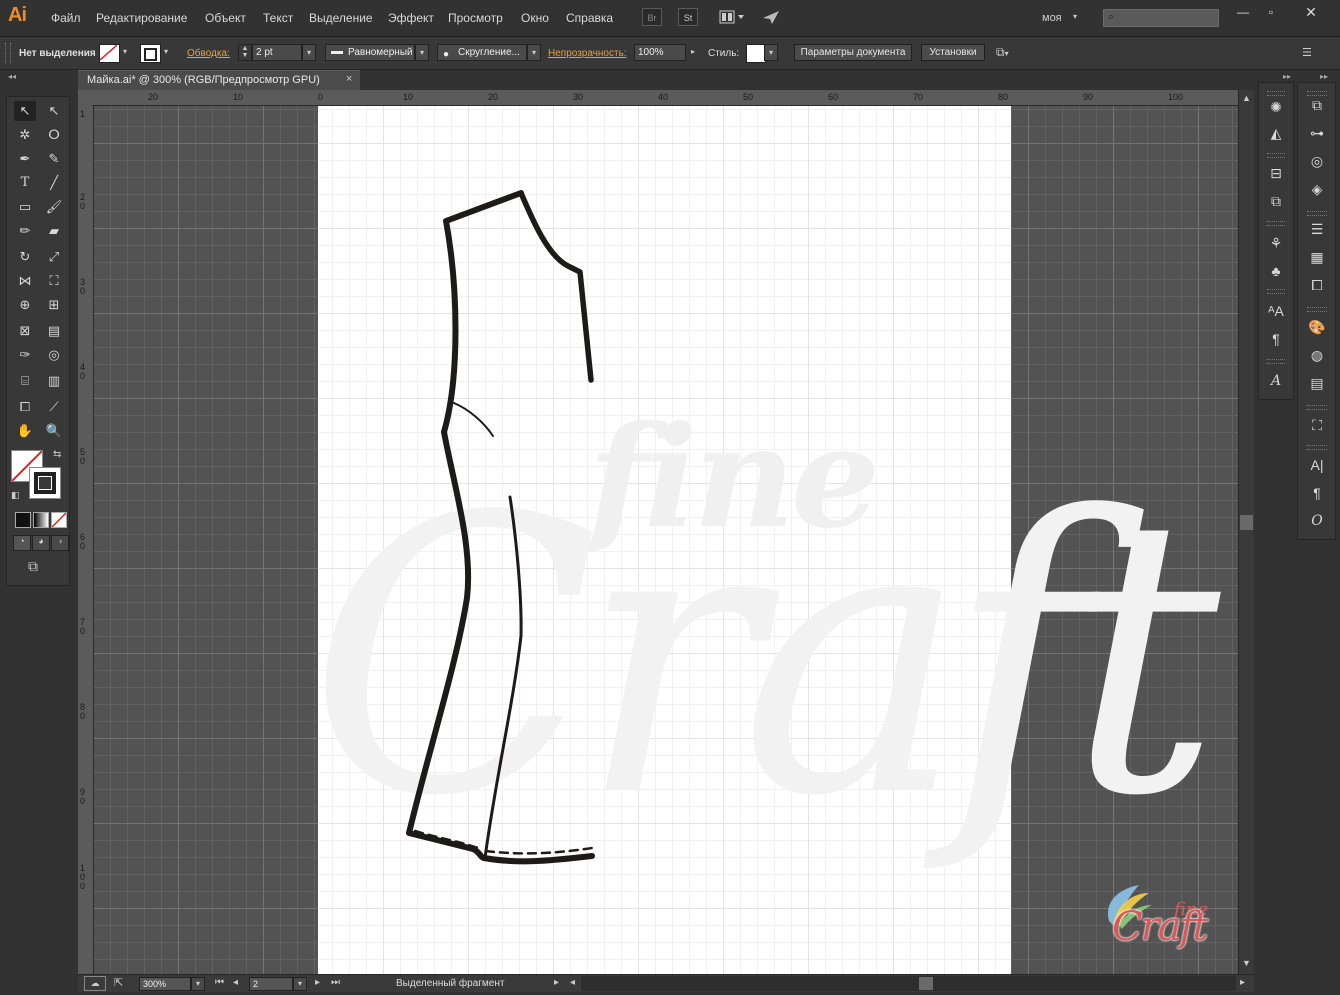  What do you see at coordinates (54, 207) in the screenshot?
I see `paintbrush-tool-icon: 🖌` at bounding box center [54, 207].